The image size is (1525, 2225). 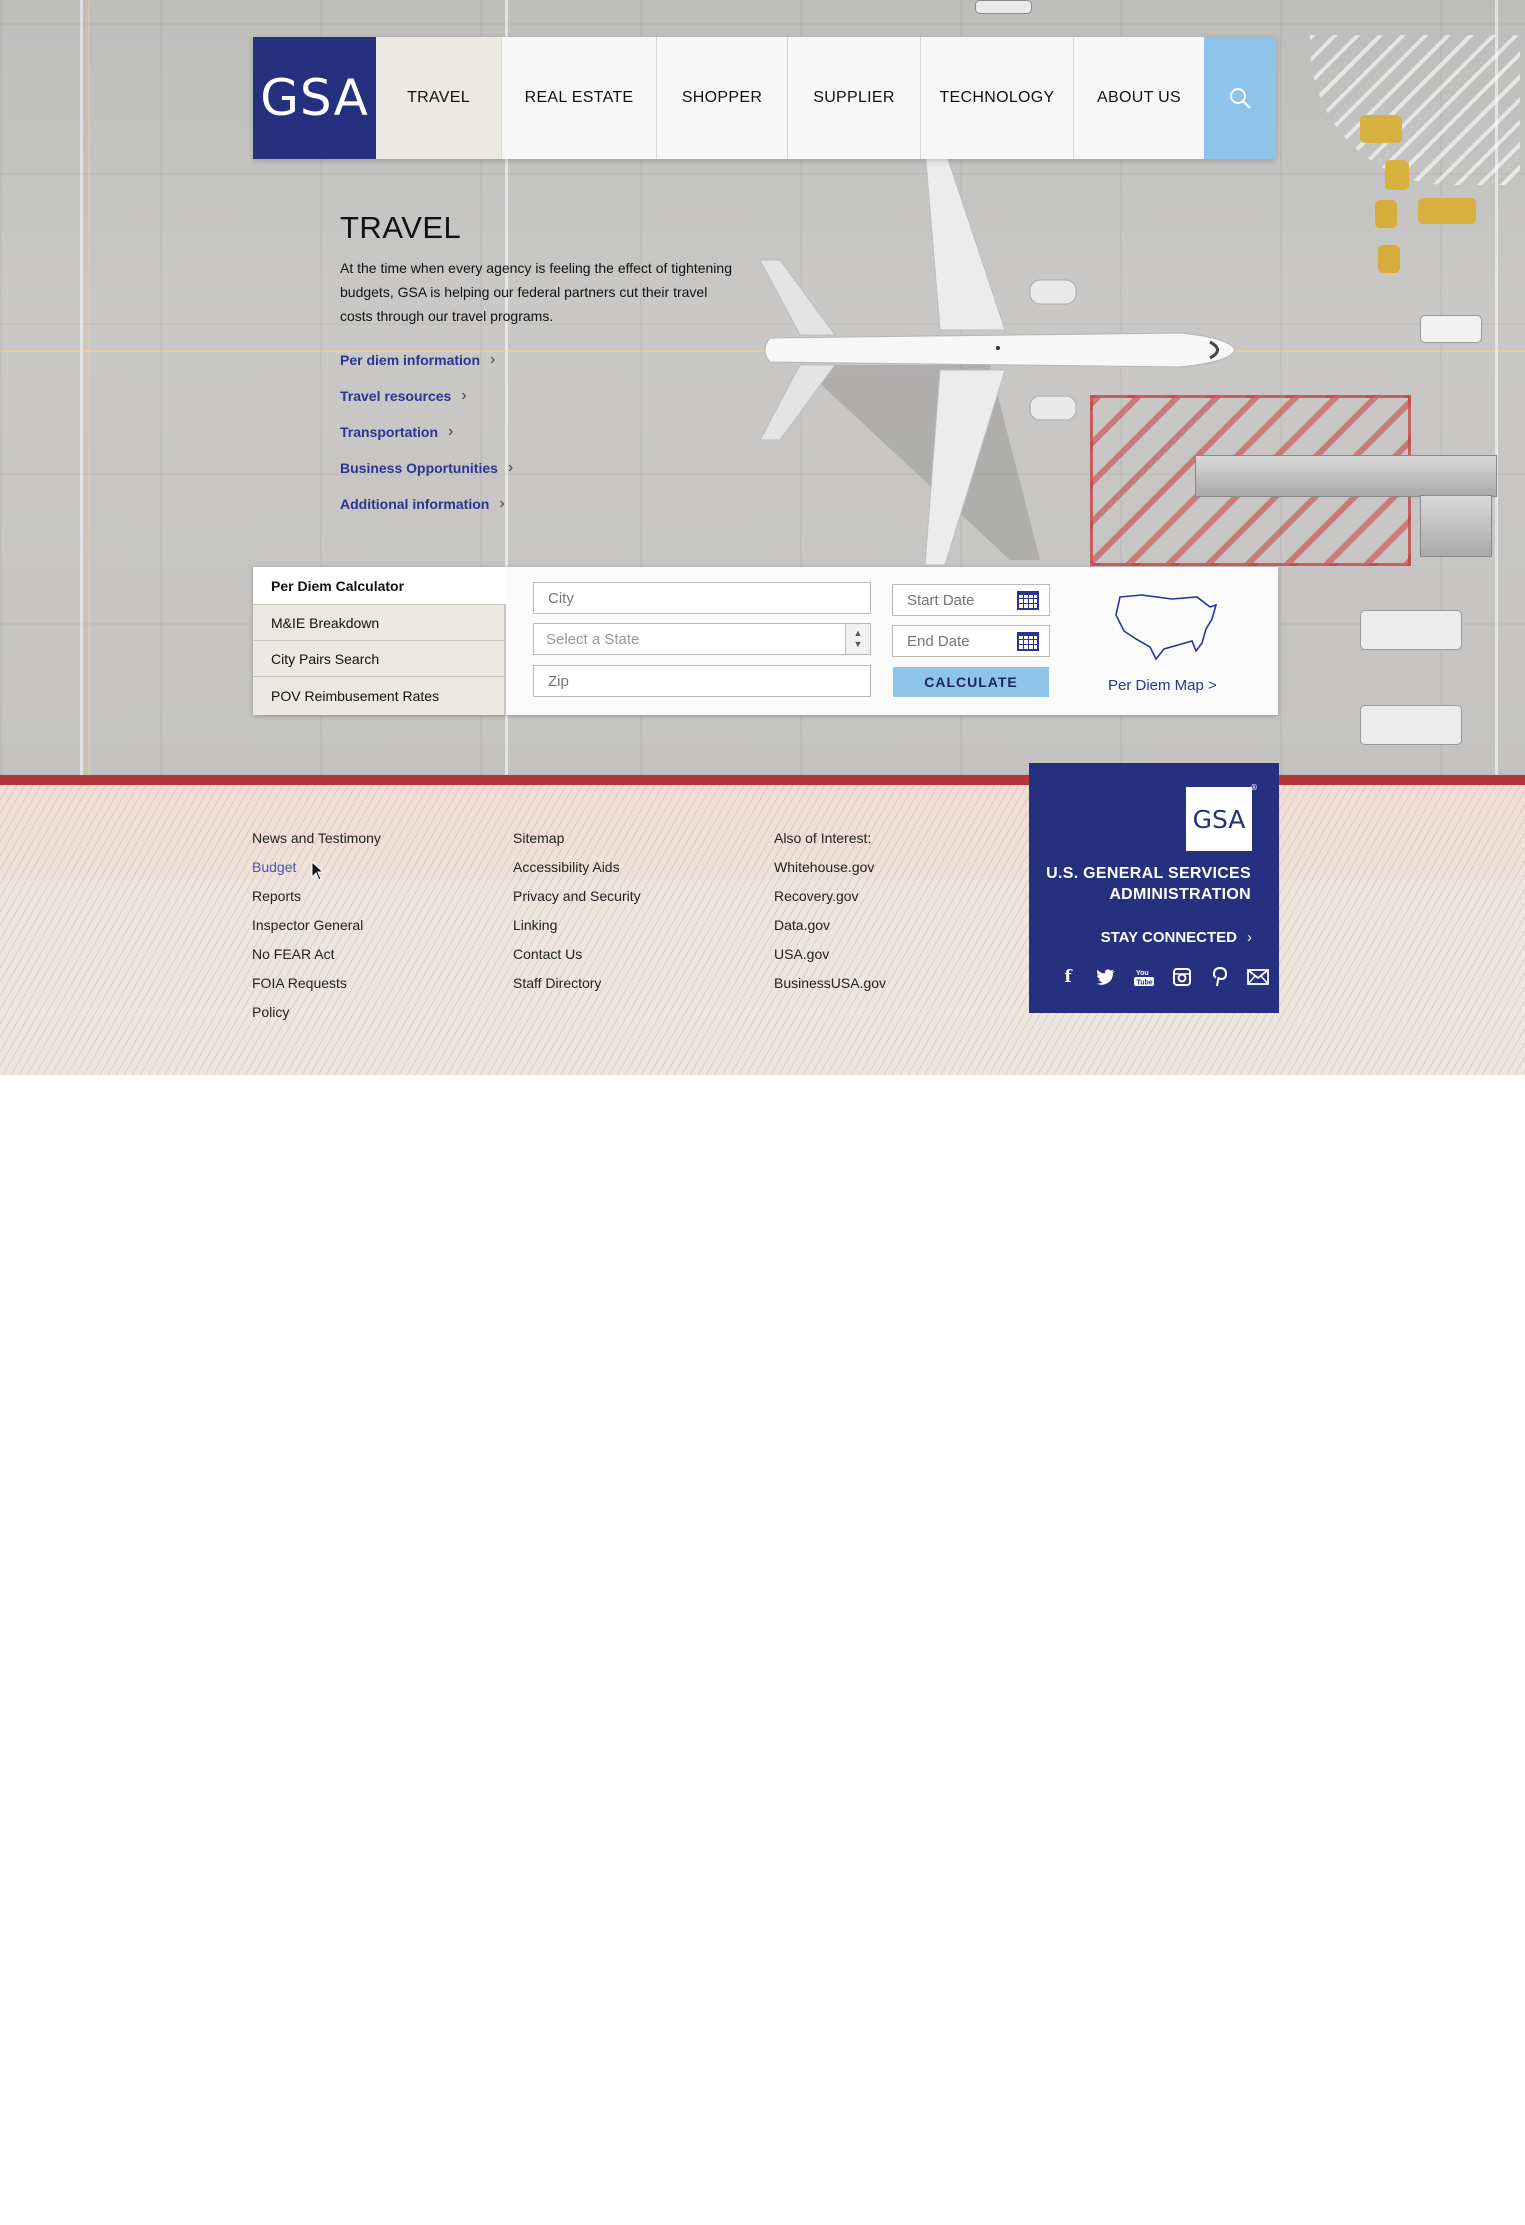 What do you see at coordinates (1145, 983) in the screenshot?
I see `svg-text: Tube` at bounding box center [1145, 983].